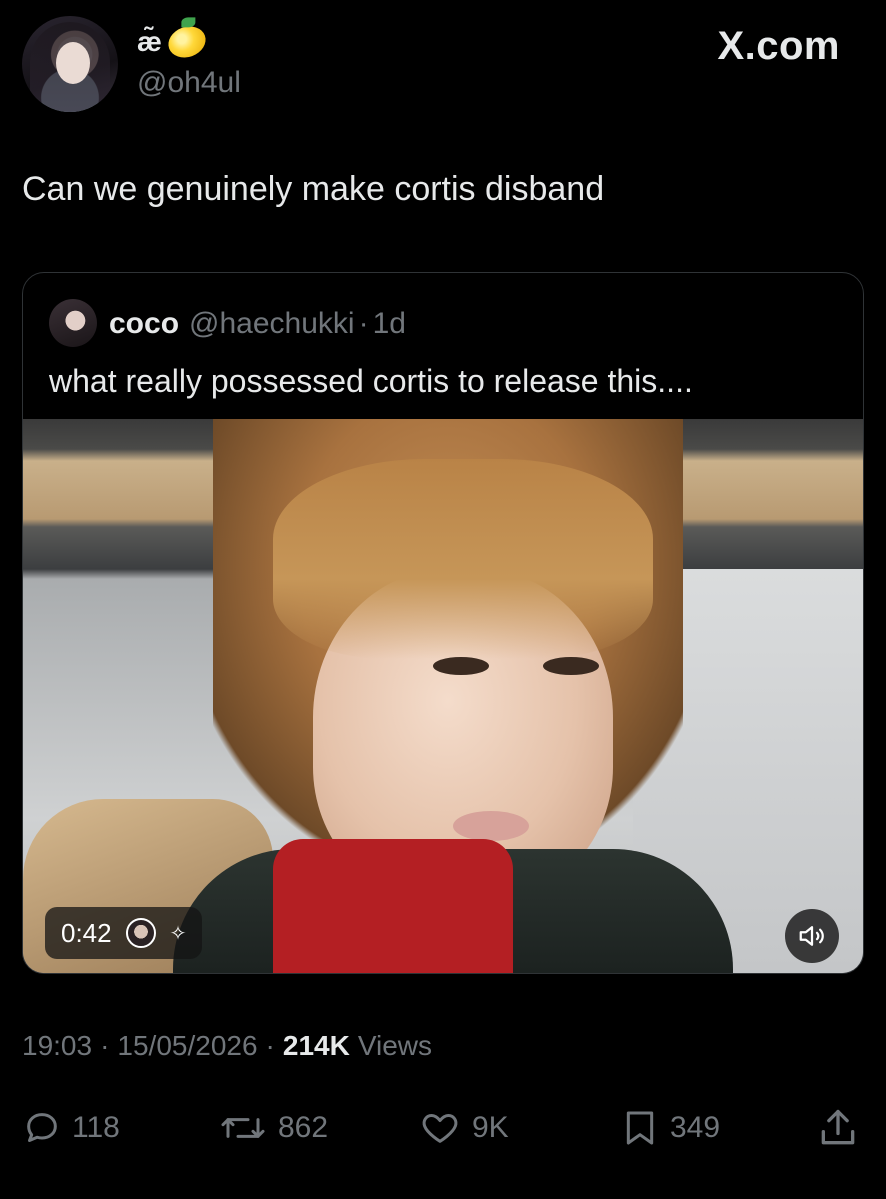  What do you see at coordinates (189, 83) in the screenshot?
I see `author-handle: @oh4ul` at bounding box center [189, 83].